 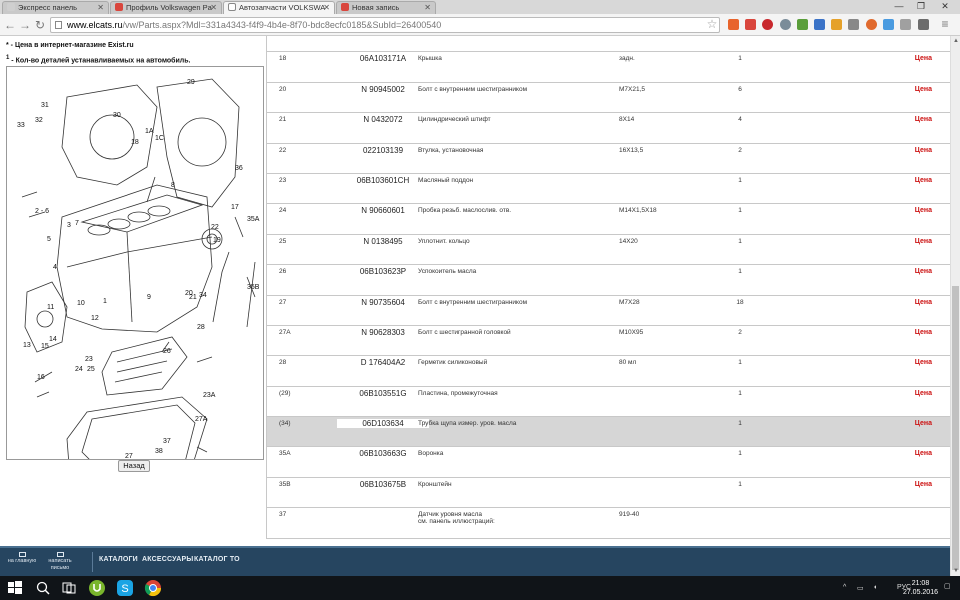 I want to click on table-row: 25 N 0138495 Уплотнит. кольцо 14X20 1 Цена, so click(x=608, y=250).